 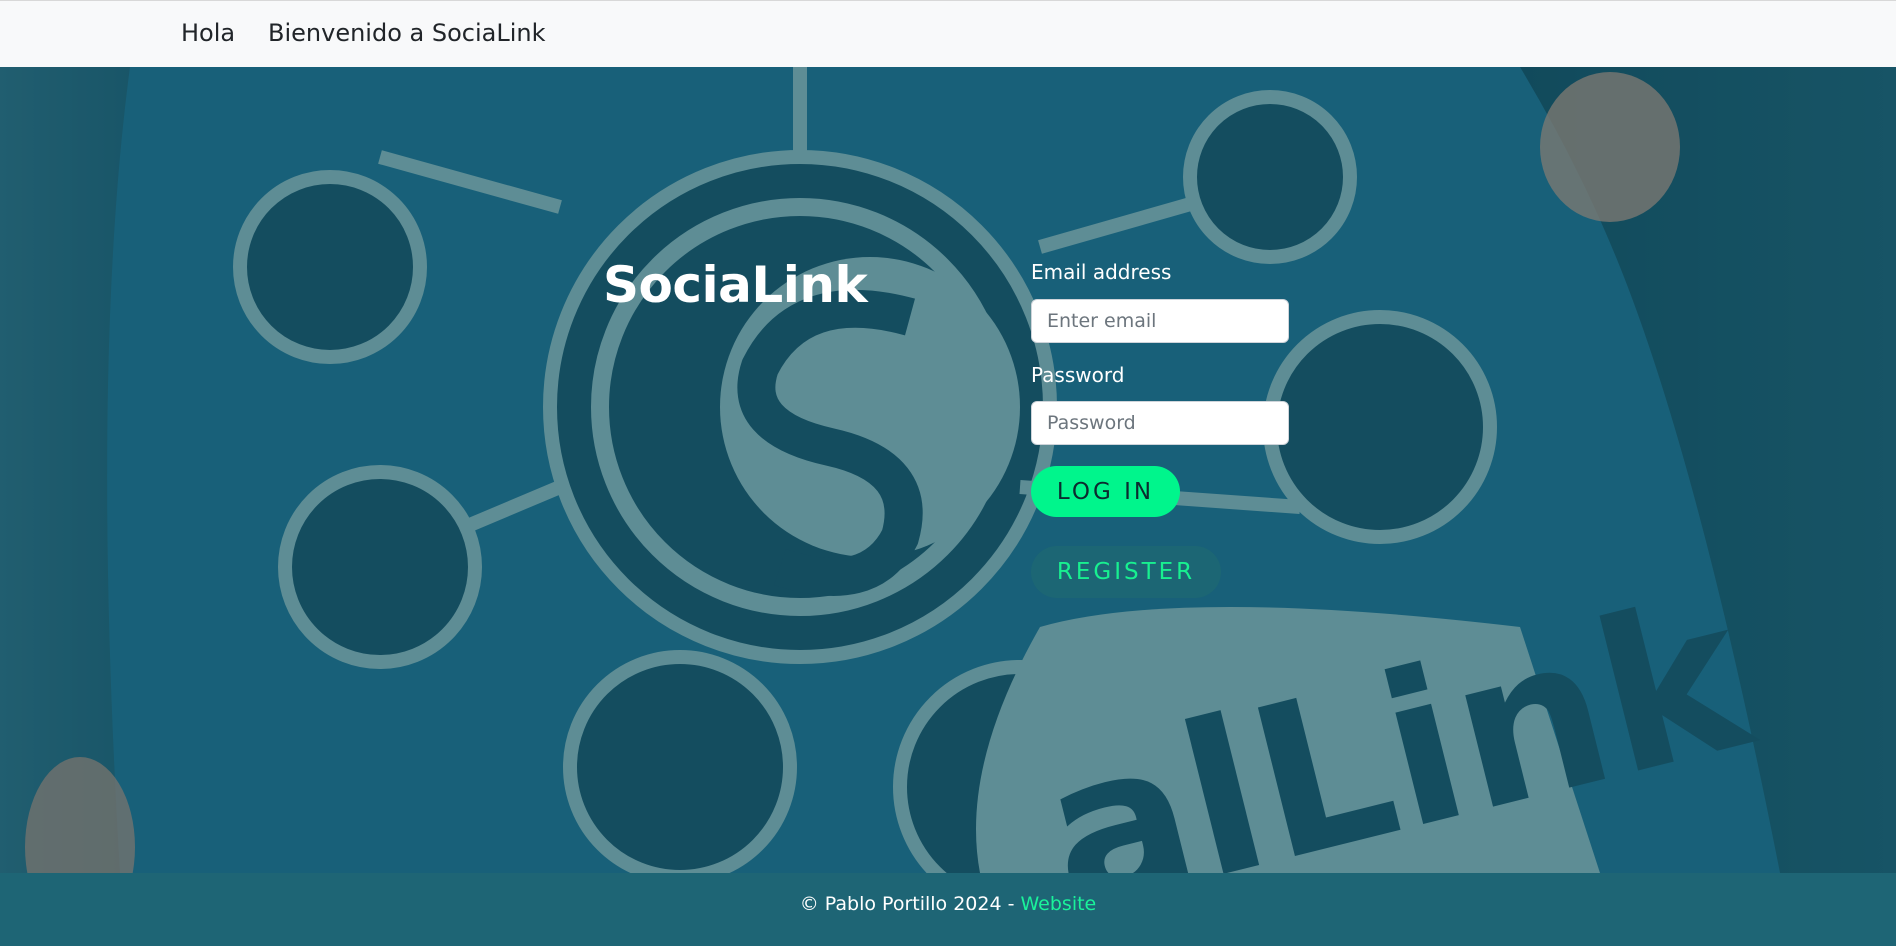 I want to click on password-label: Password, so click(x=1078, y=375).